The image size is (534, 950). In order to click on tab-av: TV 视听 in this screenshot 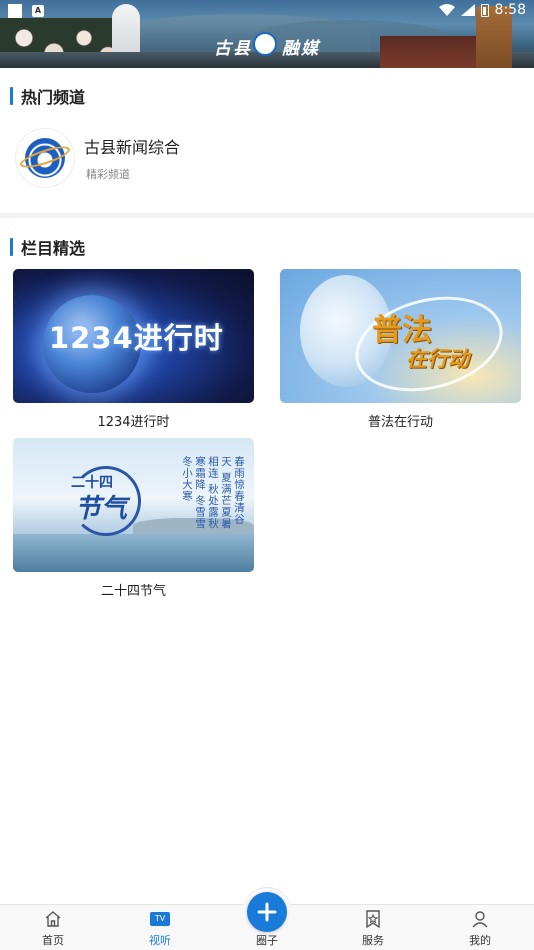, I will do `click(160, 929)`.